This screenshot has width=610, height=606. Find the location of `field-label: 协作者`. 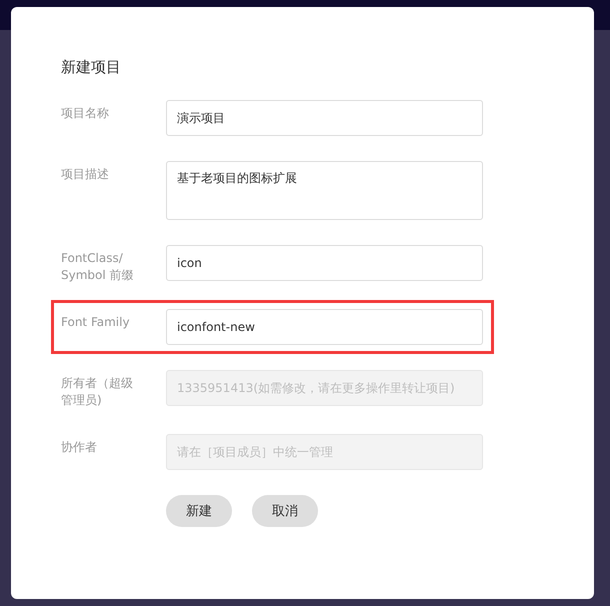

field-label: 协作者 is located at coordinates (79, 447).